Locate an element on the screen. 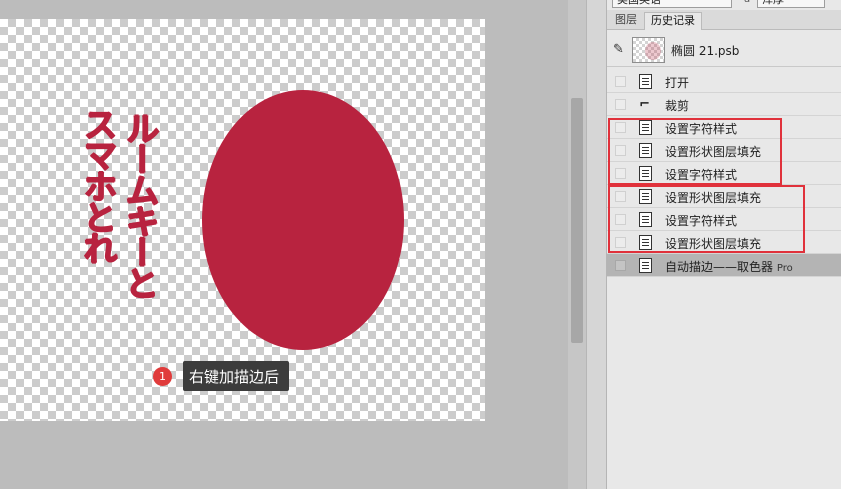 This screenshot has width=841, height=489. crop-icon: ⌐ is located at coordinates (644, 104).